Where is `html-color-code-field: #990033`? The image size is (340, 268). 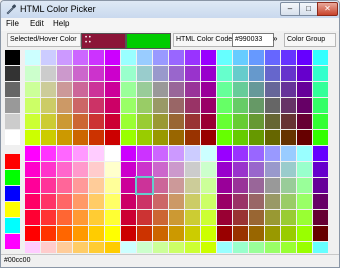 html-color-code-field: #990033 is located at coordinates (253, 40).